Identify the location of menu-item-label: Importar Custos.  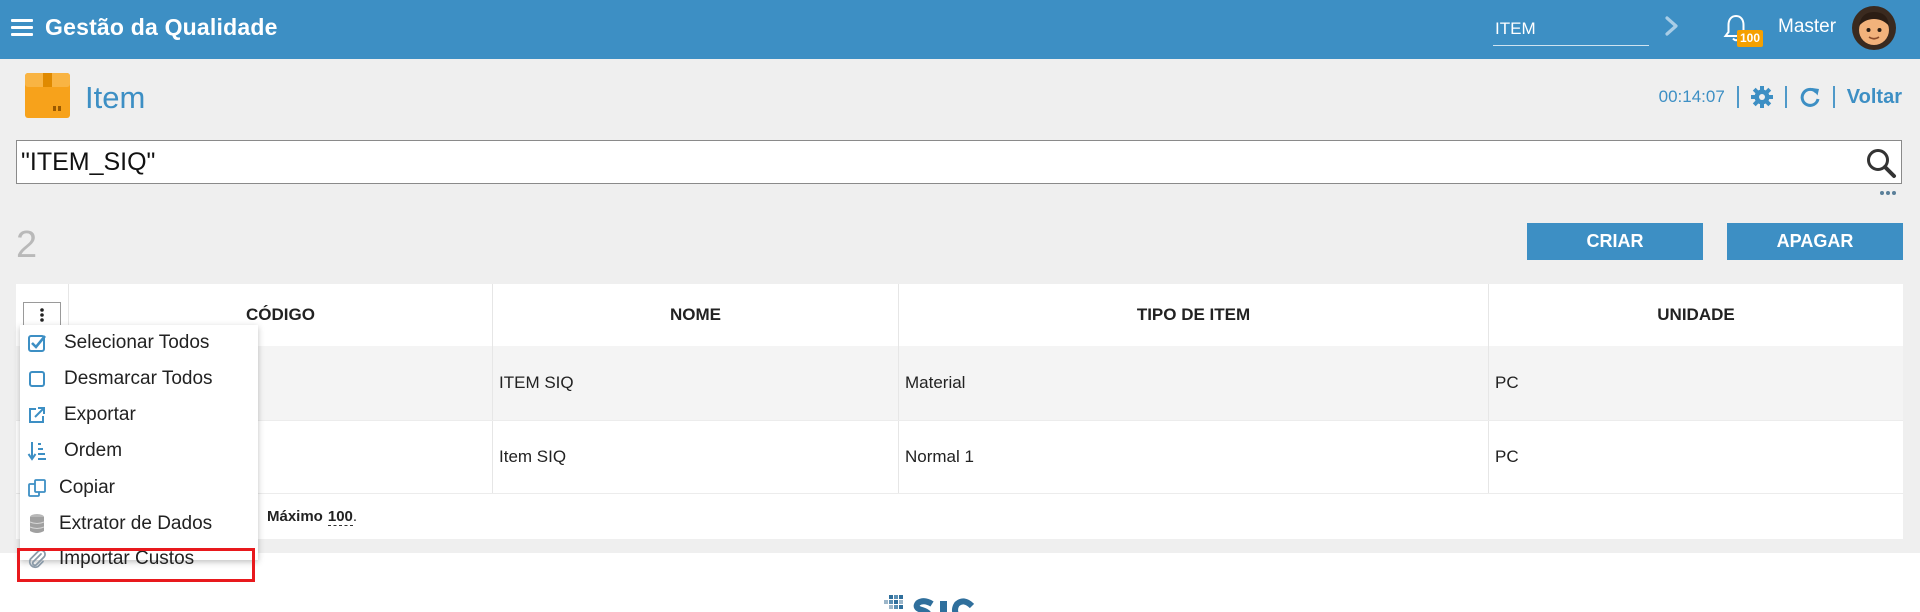
(127, 558).